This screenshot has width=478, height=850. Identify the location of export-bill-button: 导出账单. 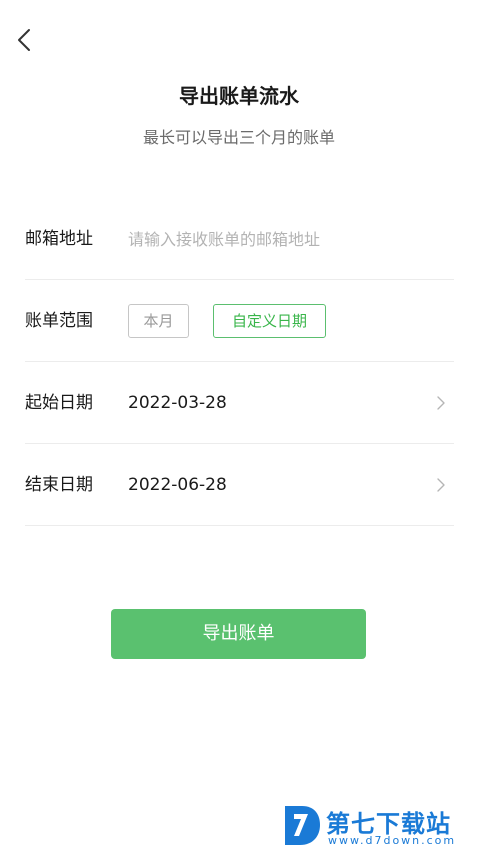
(238, 634).